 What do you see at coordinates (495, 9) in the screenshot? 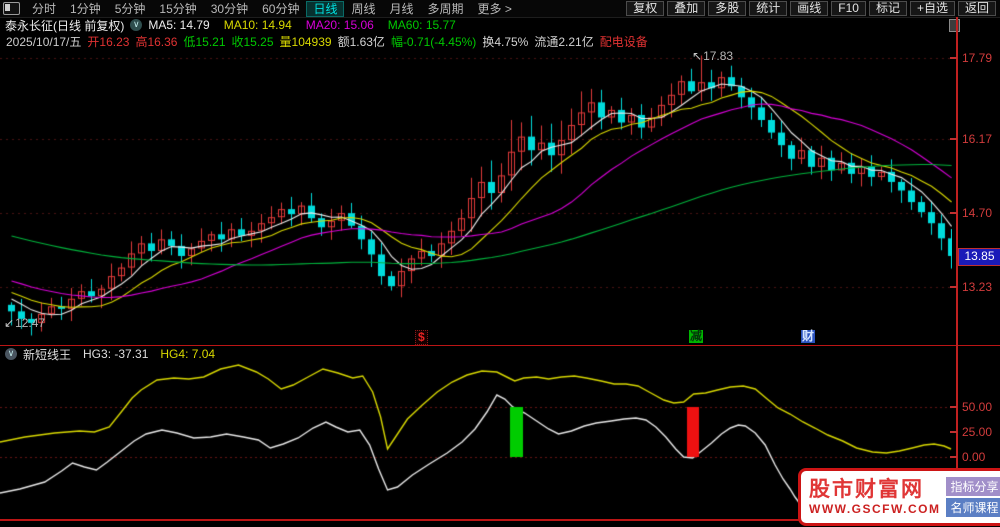
I see `period-tab-more: 更多 >` at bounding box center [495, 9].